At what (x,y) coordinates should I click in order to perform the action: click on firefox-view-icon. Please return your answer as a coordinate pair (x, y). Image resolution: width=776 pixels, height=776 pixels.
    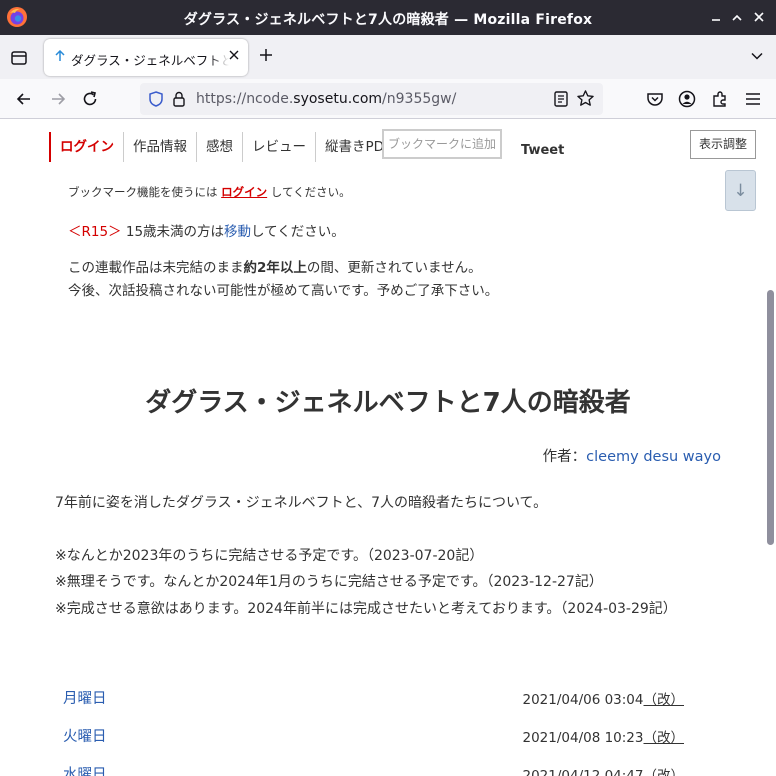
    Looking at the image, I should click on (19, 58).